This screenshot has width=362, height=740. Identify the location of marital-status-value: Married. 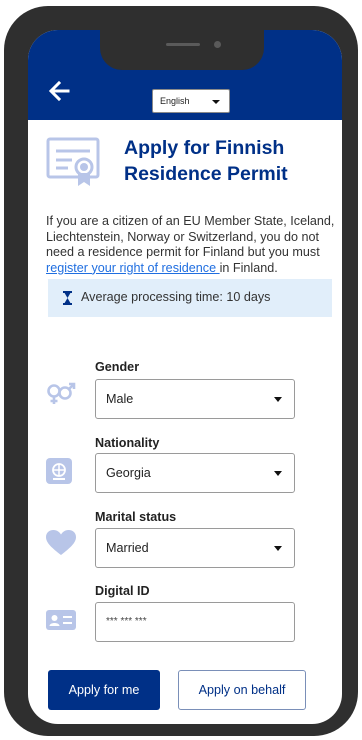
(127, 548).